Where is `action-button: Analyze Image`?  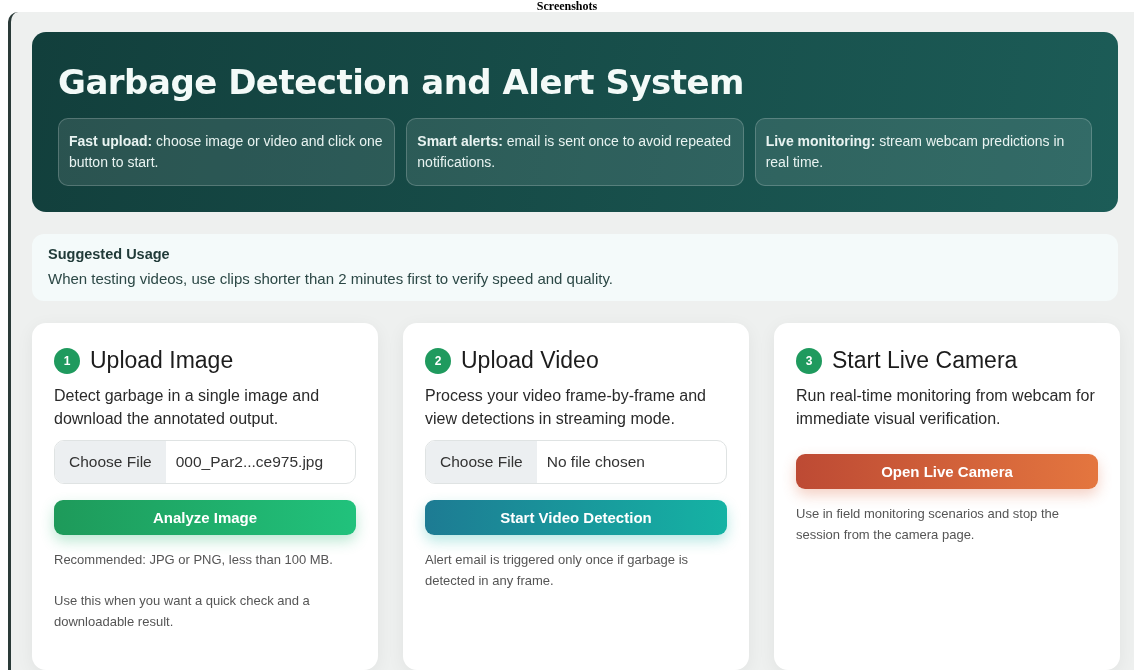 action-button: Analyze Image is located at coordinates (205, 517).